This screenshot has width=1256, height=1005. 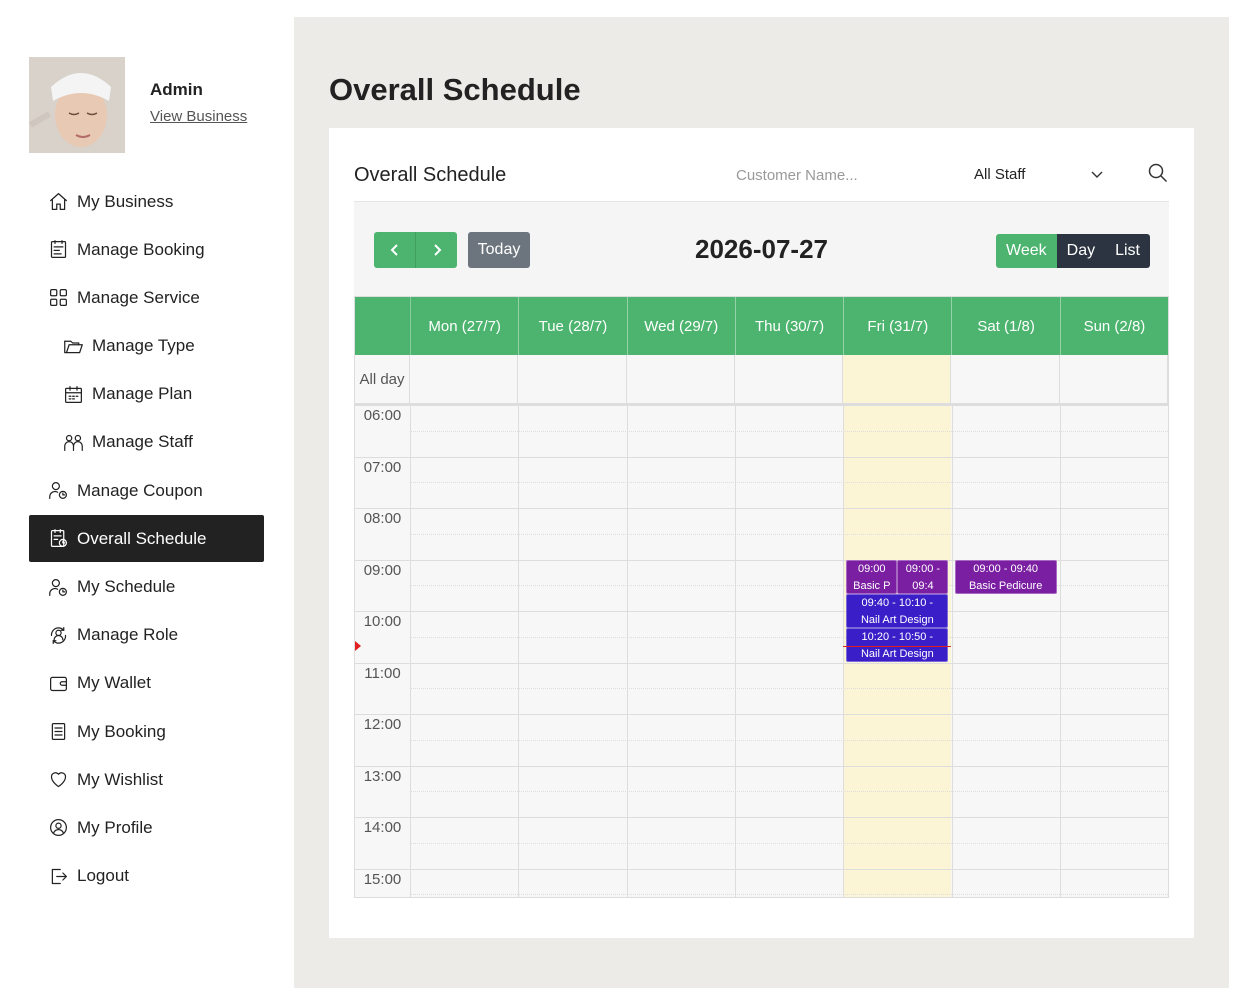 I want to click on time-label: 08:00, so click(x=382, y=518).